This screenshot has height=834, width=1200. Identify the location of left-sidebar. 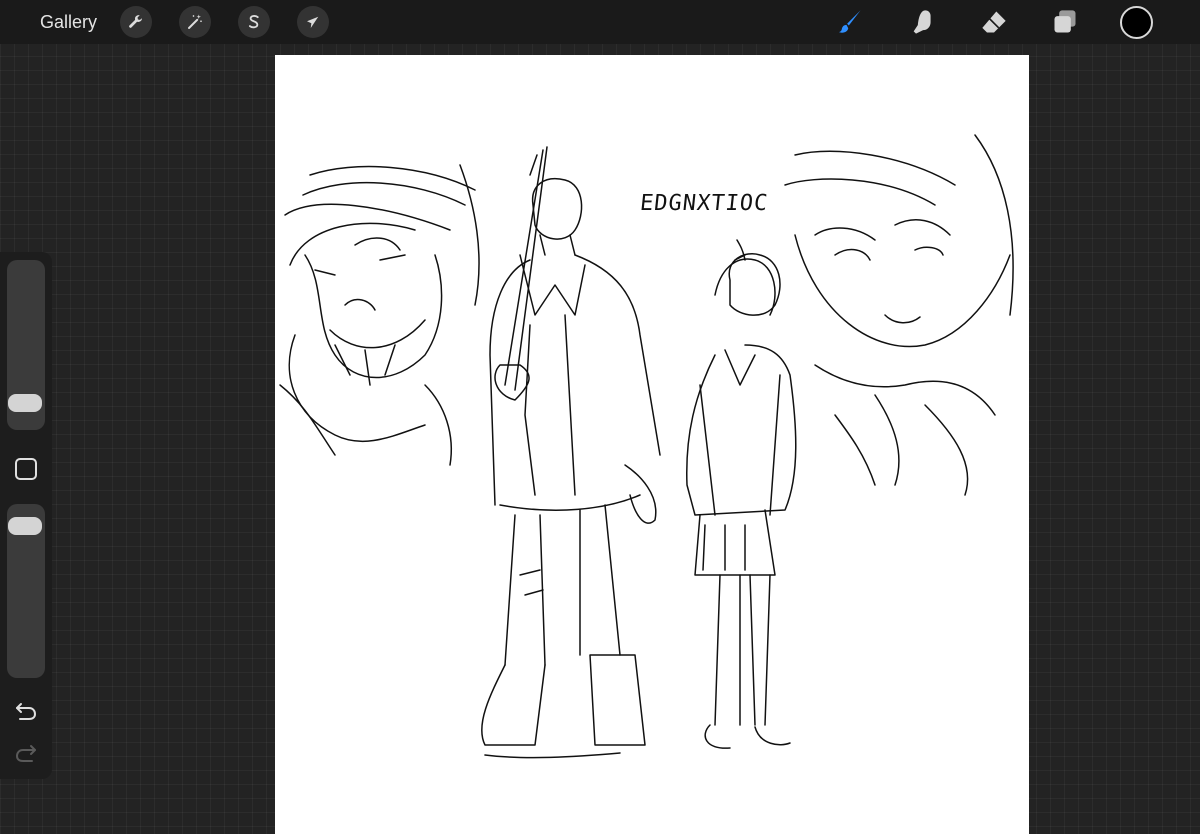
(26, 515).